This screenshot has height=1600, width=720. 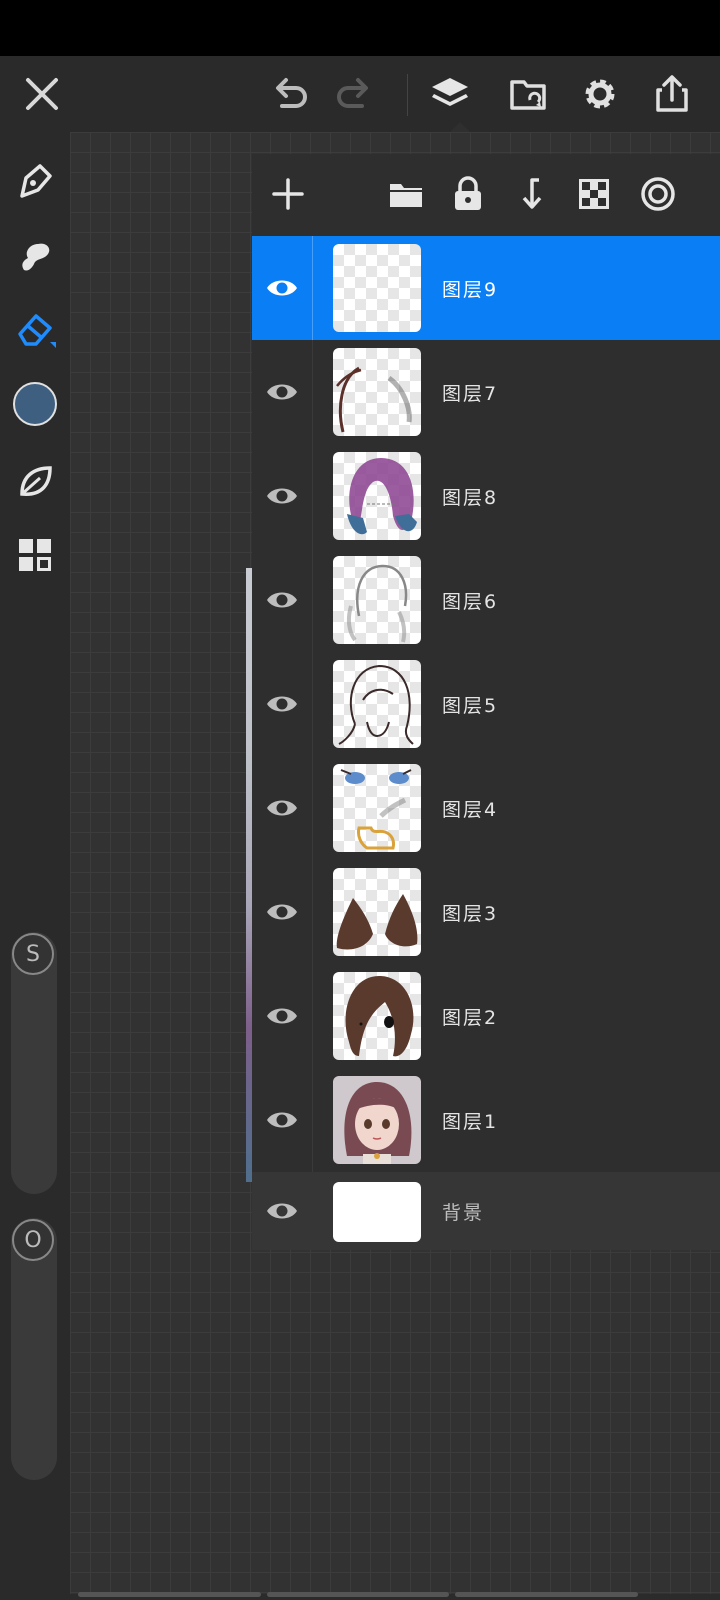 I want to click on top-toolbar, so click(x=360, y=94).